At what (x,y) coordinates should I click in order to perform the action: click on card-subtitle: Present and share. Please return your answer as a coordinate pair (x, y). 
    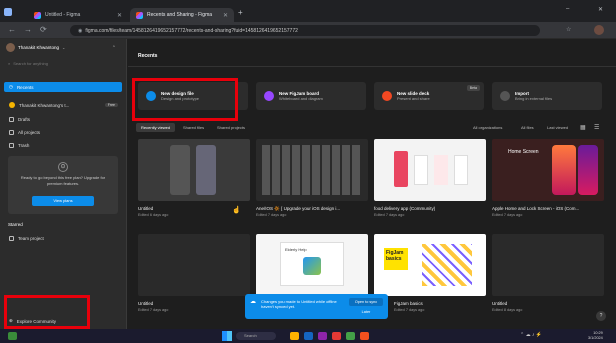
    Looking at the image, I should click on (413, 98).